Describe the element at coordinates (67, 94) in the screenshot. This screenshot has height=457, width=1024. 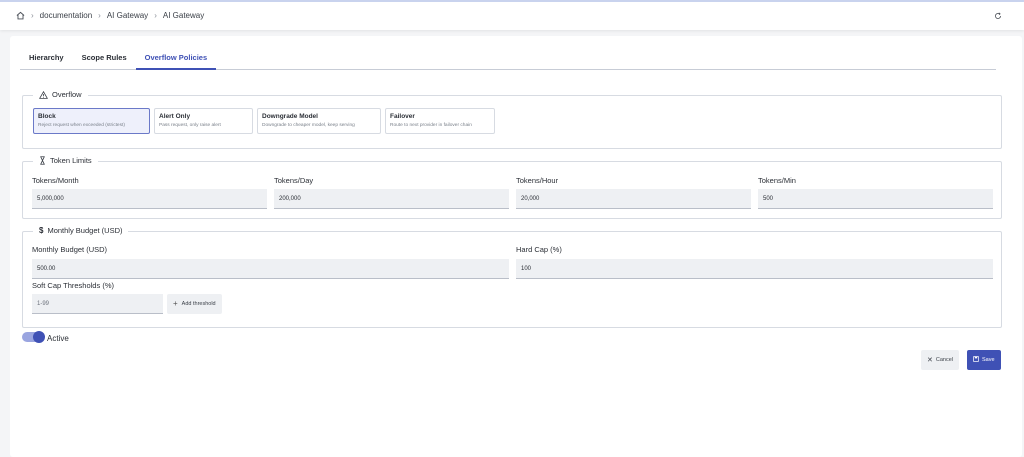
I see `overflow-legend-label: Overflow` at that location.